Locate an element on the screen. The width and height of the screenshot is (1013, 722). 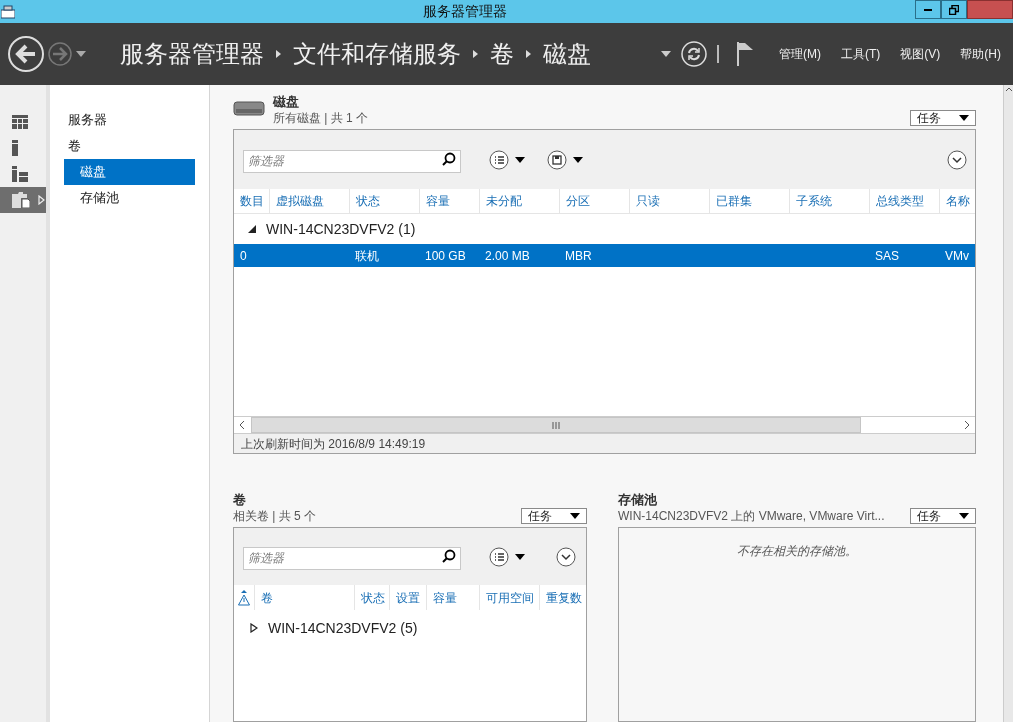
nav-item: 卷 is located at coordinates (129, 146).